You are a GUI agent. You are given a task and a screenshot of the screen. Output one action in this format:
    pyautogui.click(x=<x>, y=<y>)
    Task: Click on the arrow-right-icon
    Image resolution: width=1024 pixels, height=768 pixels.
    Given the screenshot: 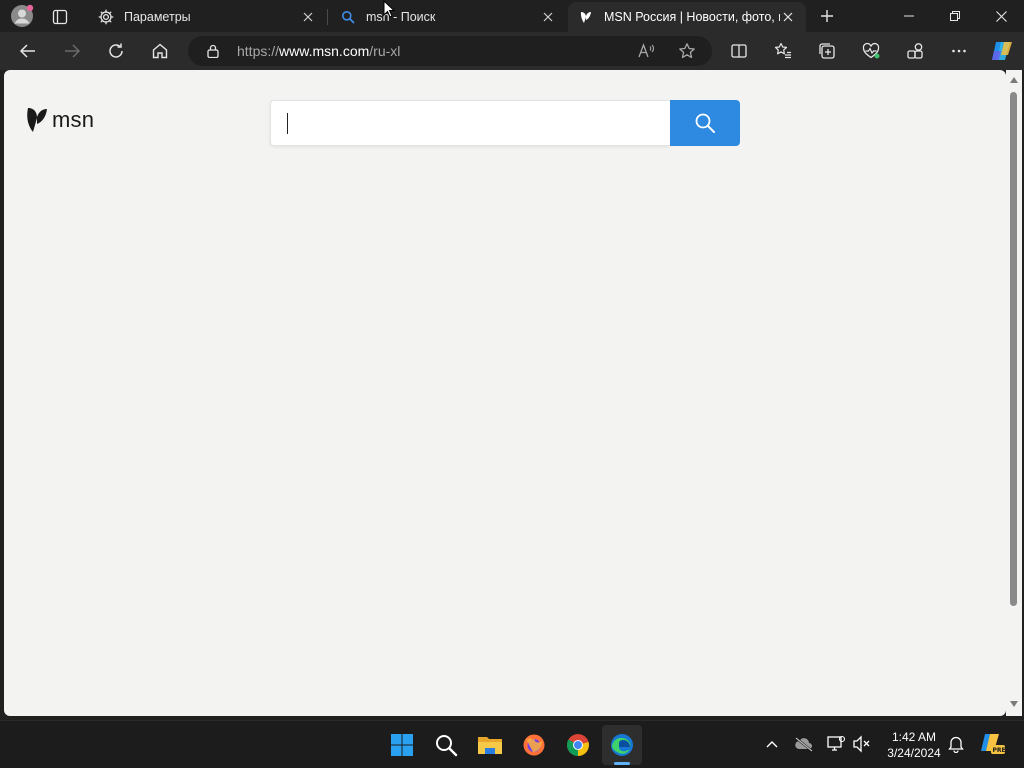 What is the action you would take?
    pyautogui.click(x=73, y=51)
    